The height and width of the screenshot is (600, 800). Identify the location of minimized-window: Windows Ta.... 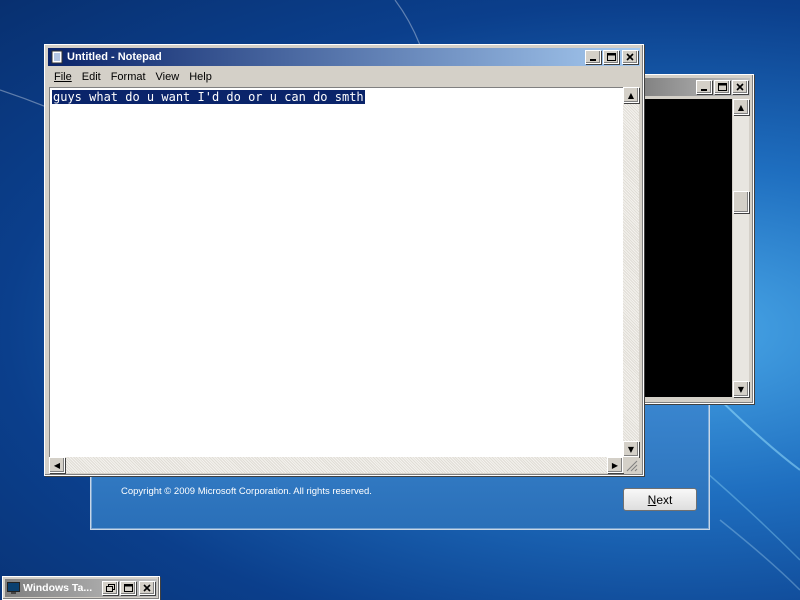
(81, 588).